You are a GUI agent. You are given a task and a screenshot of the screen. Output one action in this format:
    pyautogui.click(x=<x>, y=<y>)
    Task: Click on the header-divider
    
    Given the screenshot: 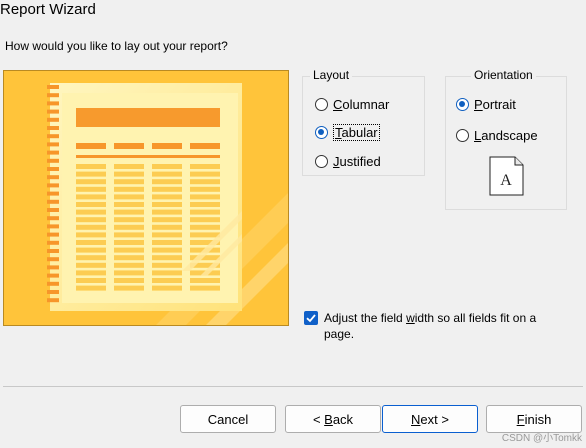 What is the action you would take?
    pyautogui.click(x=148, y=156)
    